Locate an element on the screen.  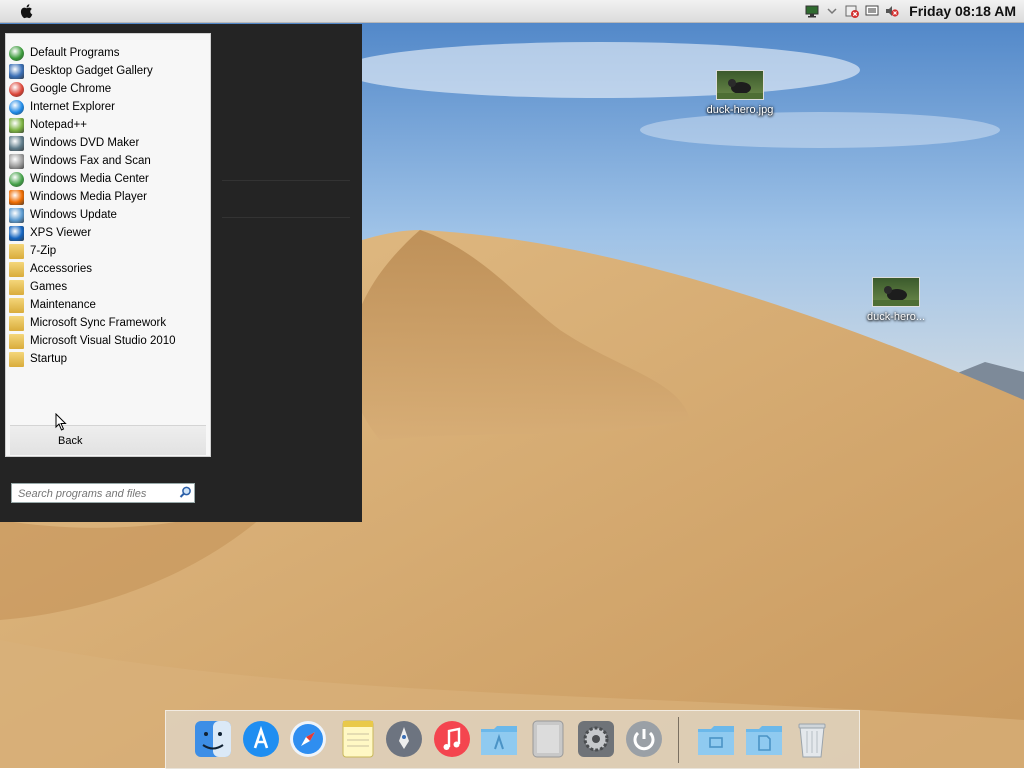
program-item-label: Windows Update is located at coordinates (73, 215).